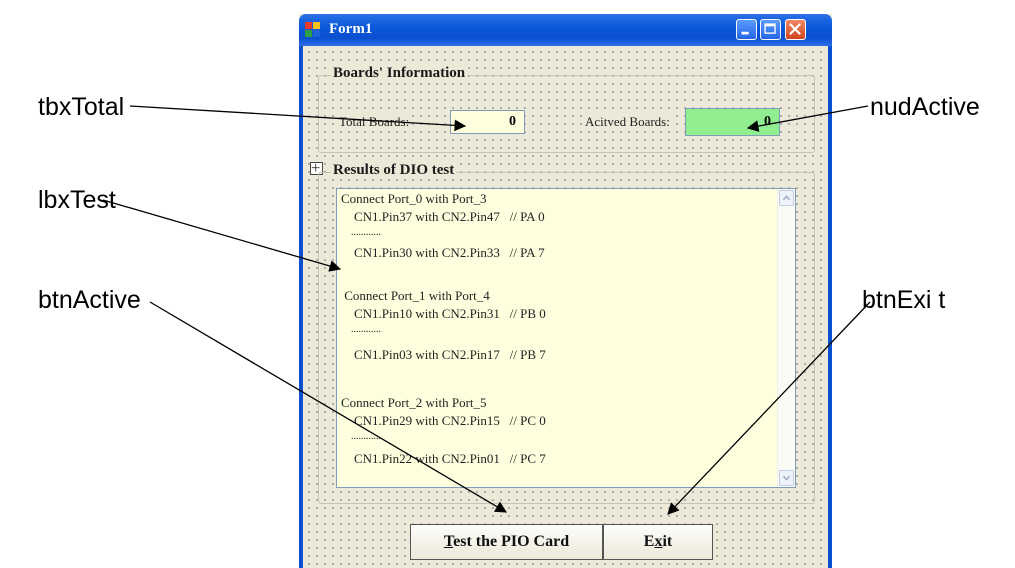 The width and height of the screenshot is (1015, 568). I want to click on exit-button-label-a: E, so click(649, 541).